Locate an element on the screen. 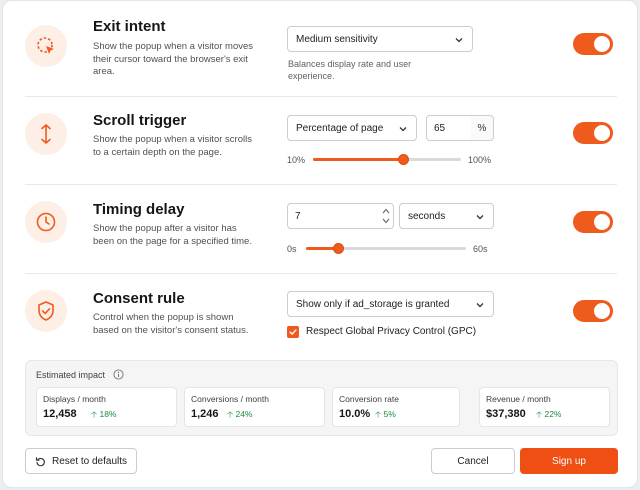  delay-amount-input: 7 is located at coordinates (340, 216).